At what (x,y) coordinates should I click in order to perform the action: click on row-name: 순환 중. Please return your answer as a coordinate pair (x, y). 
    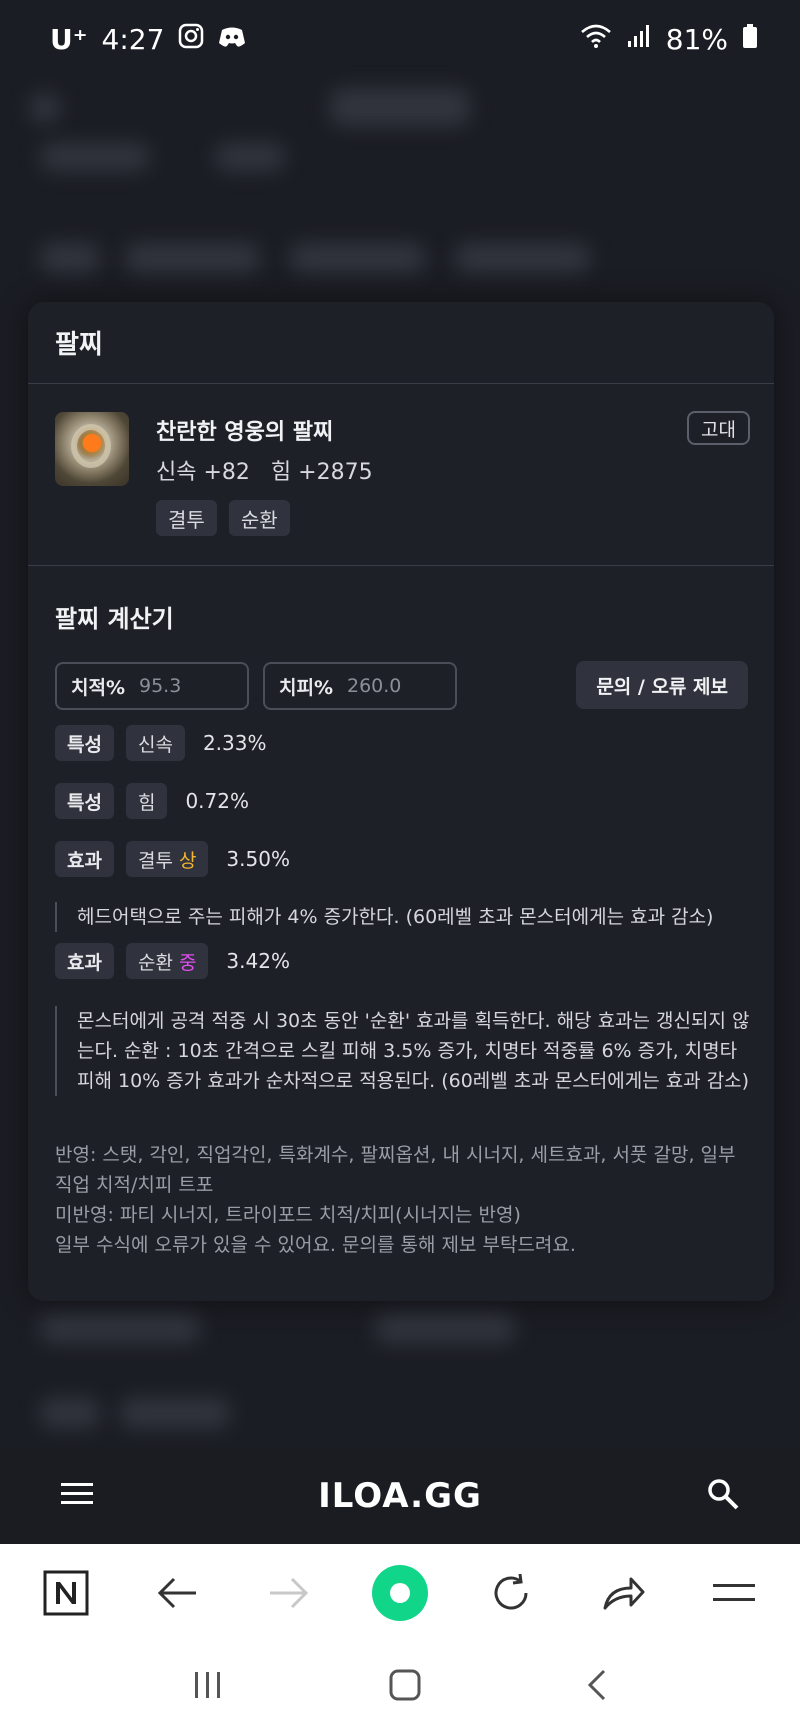
    Looking at the image, I should click on (167, 961).